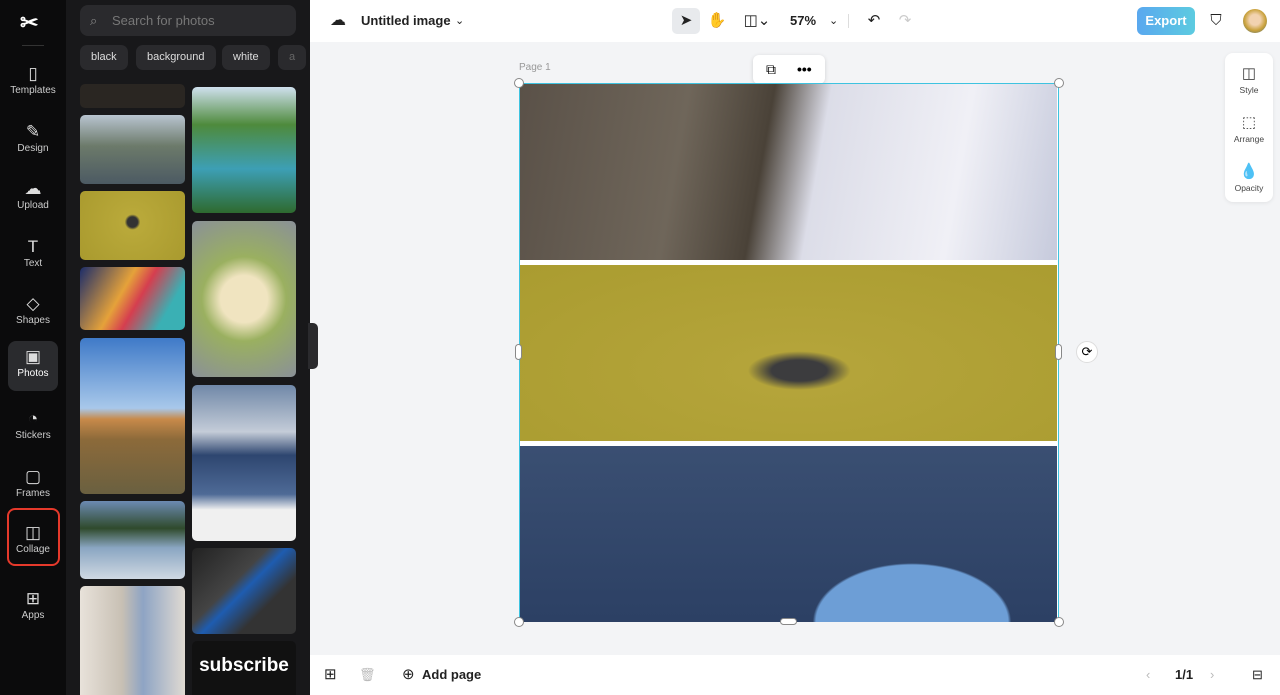 This screenshot has width=1280, height=695. Describe the element at coordinates (33, 131) in the screenshot. I see `design-icon: ✎` at that location.